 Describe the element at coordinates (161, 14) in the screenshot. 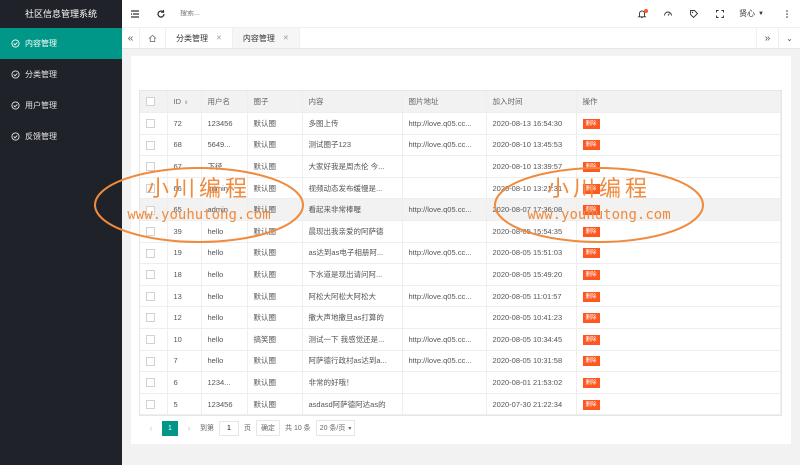

I see `refresh-button` at that location.